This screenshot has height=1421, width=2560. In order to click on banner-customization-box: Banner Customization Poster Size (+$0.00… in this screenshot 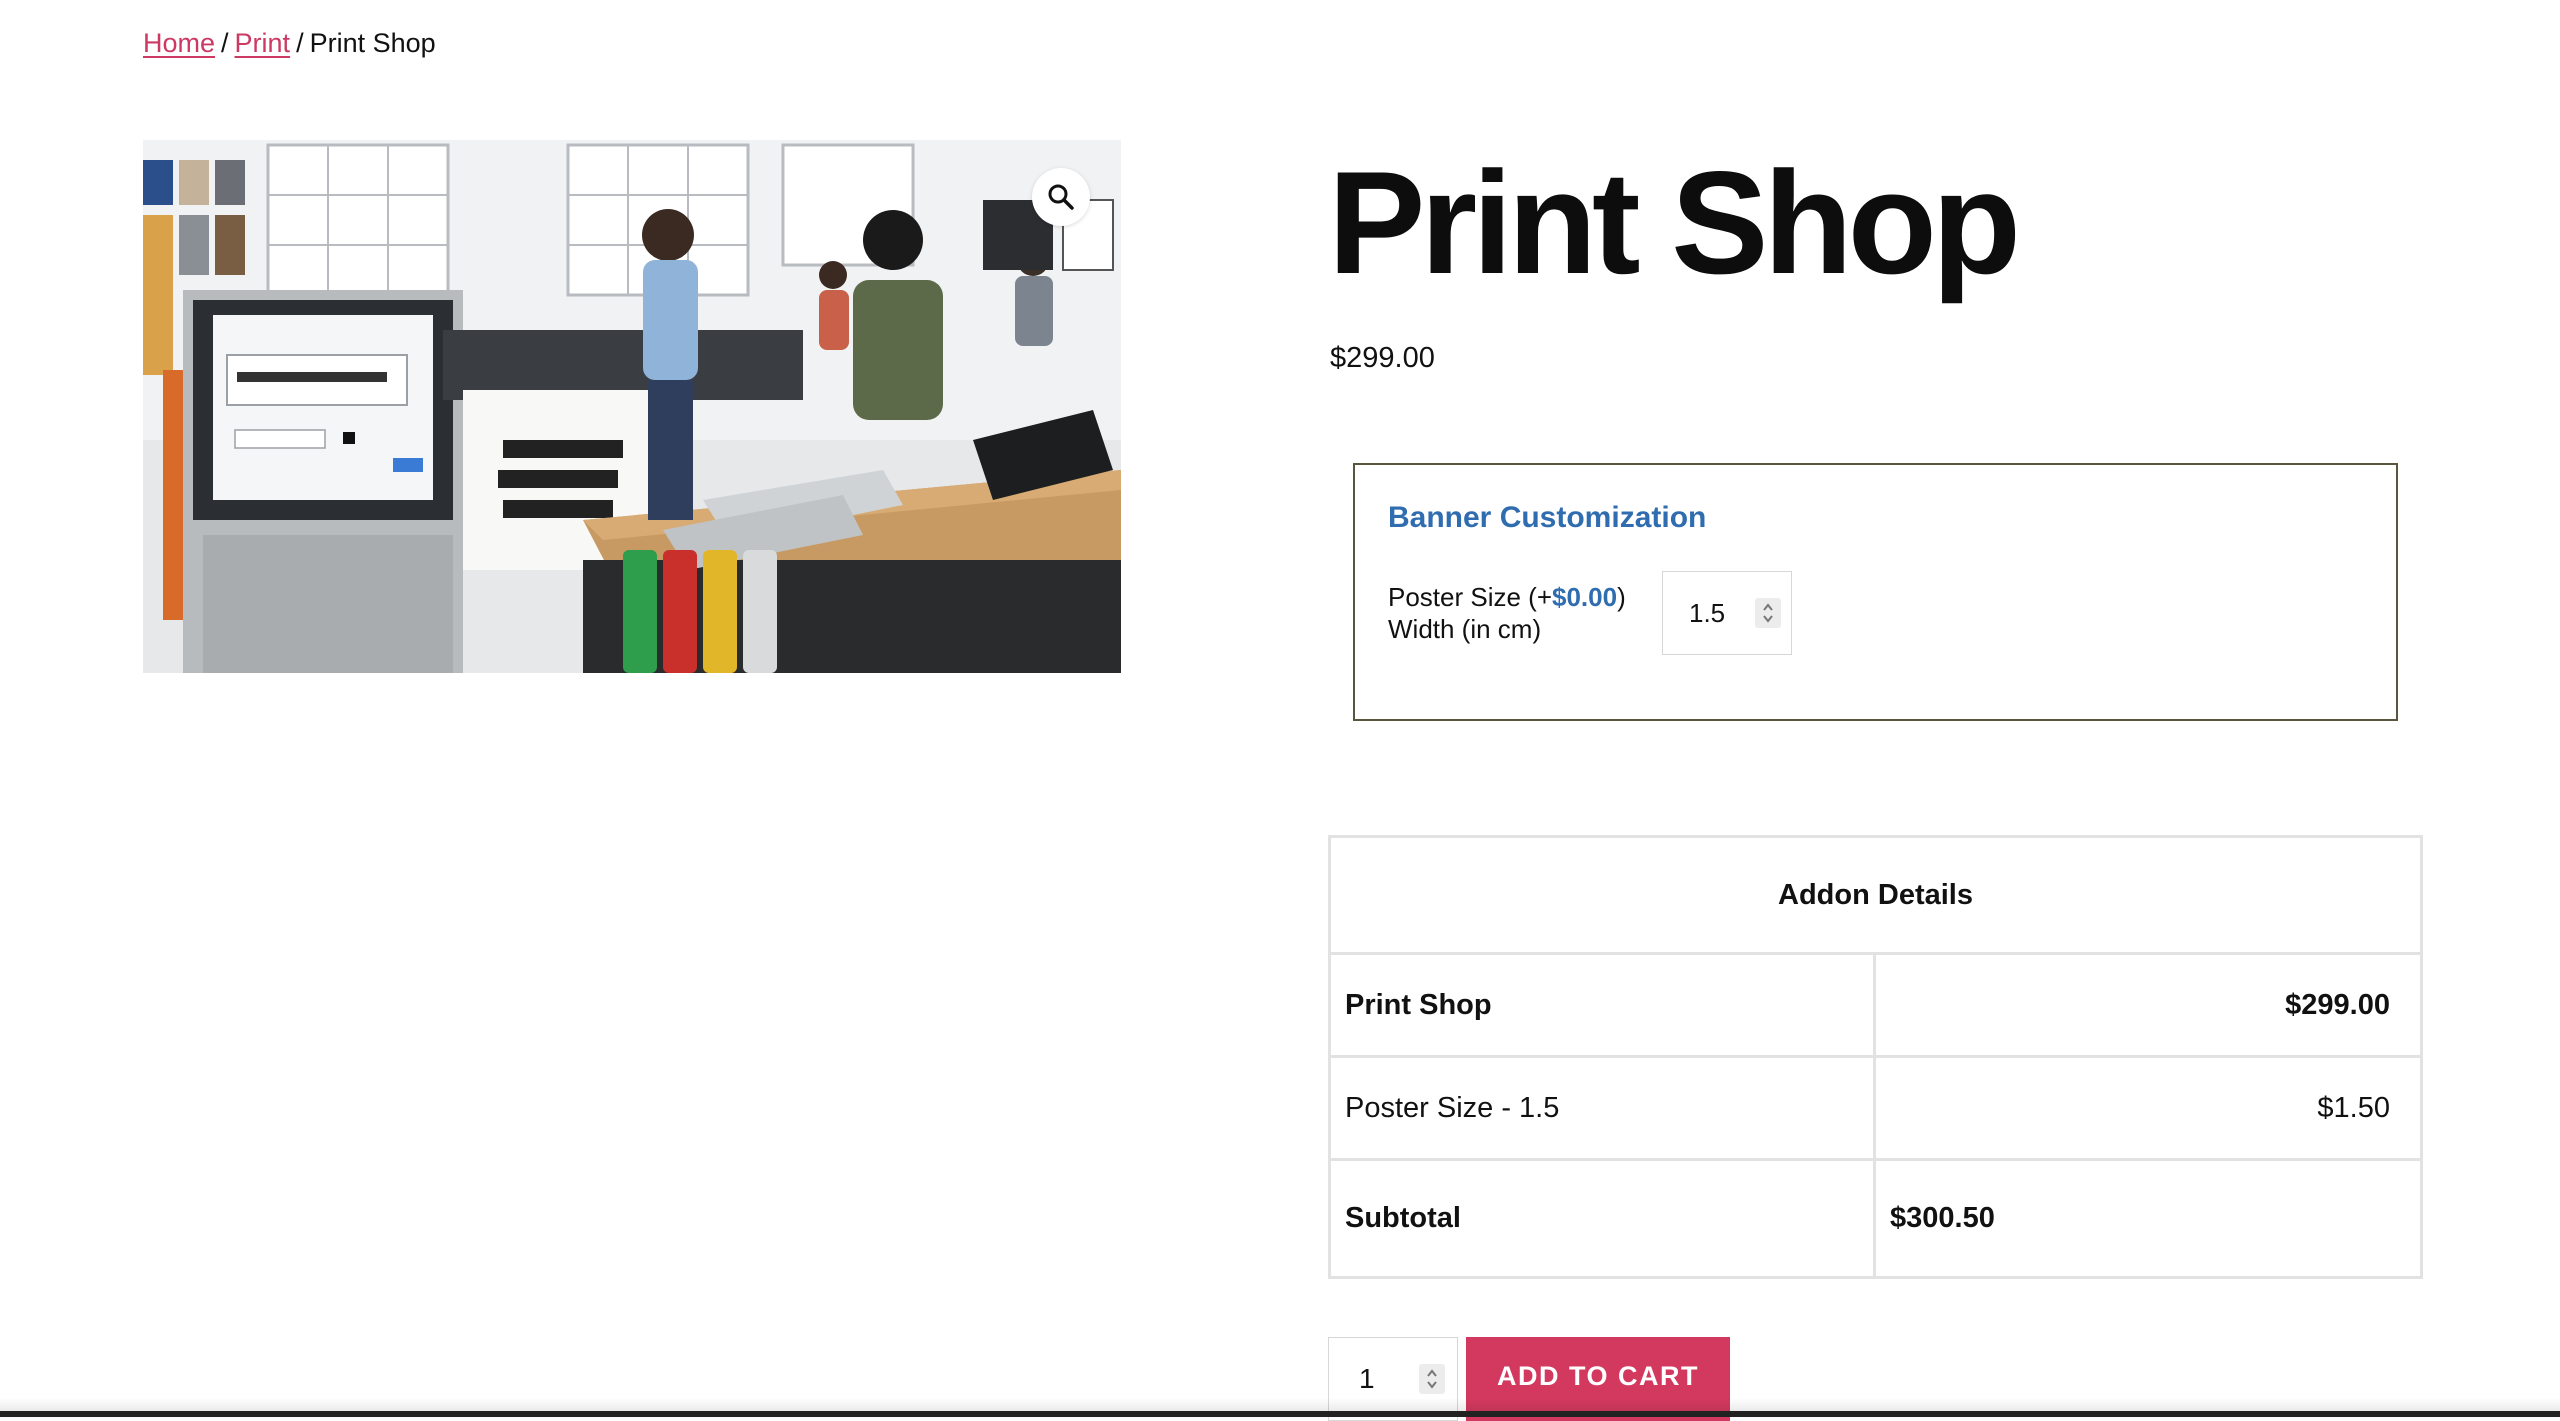, I will do `click(1875, 592)`.